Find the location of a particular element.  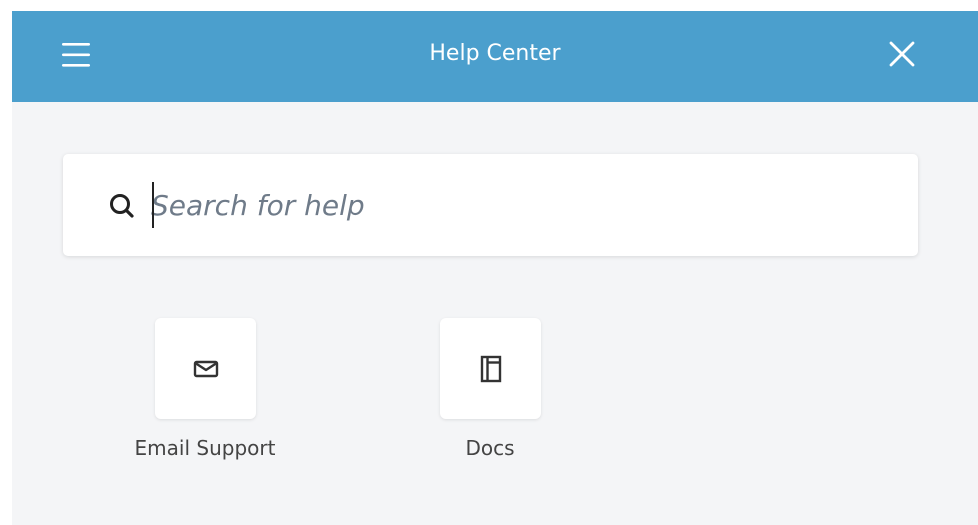

docs-label: Docs is located at coordinates (490, 448).